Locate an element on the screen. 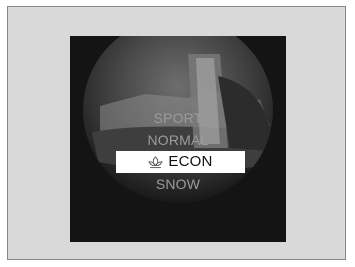 The height and width of the screenshot is (267, 355). mode-option-sport: SPORT is located at coordinates (178, 118).